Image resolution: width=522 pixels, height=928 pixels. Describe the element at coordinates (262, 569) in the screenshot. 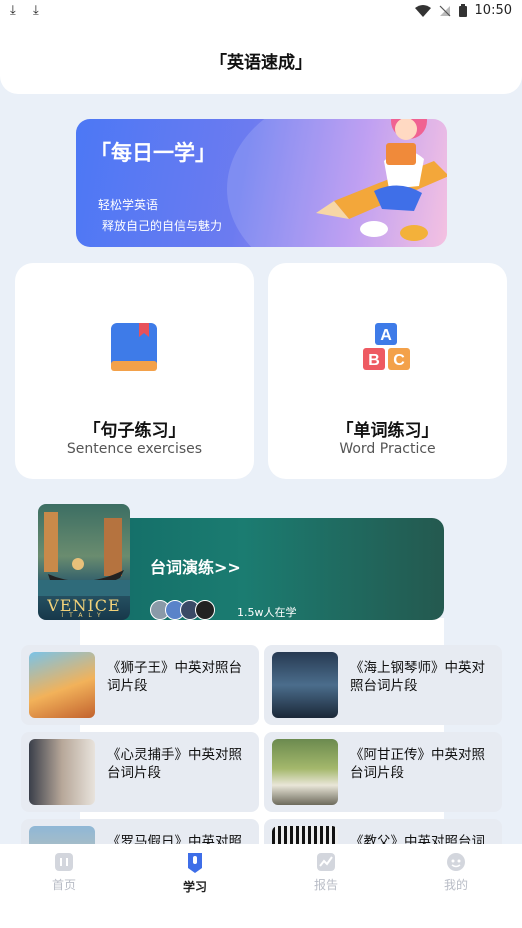

I see `dialogue-practice-banner: 台词演练>> 1.5w人在学` at that location.